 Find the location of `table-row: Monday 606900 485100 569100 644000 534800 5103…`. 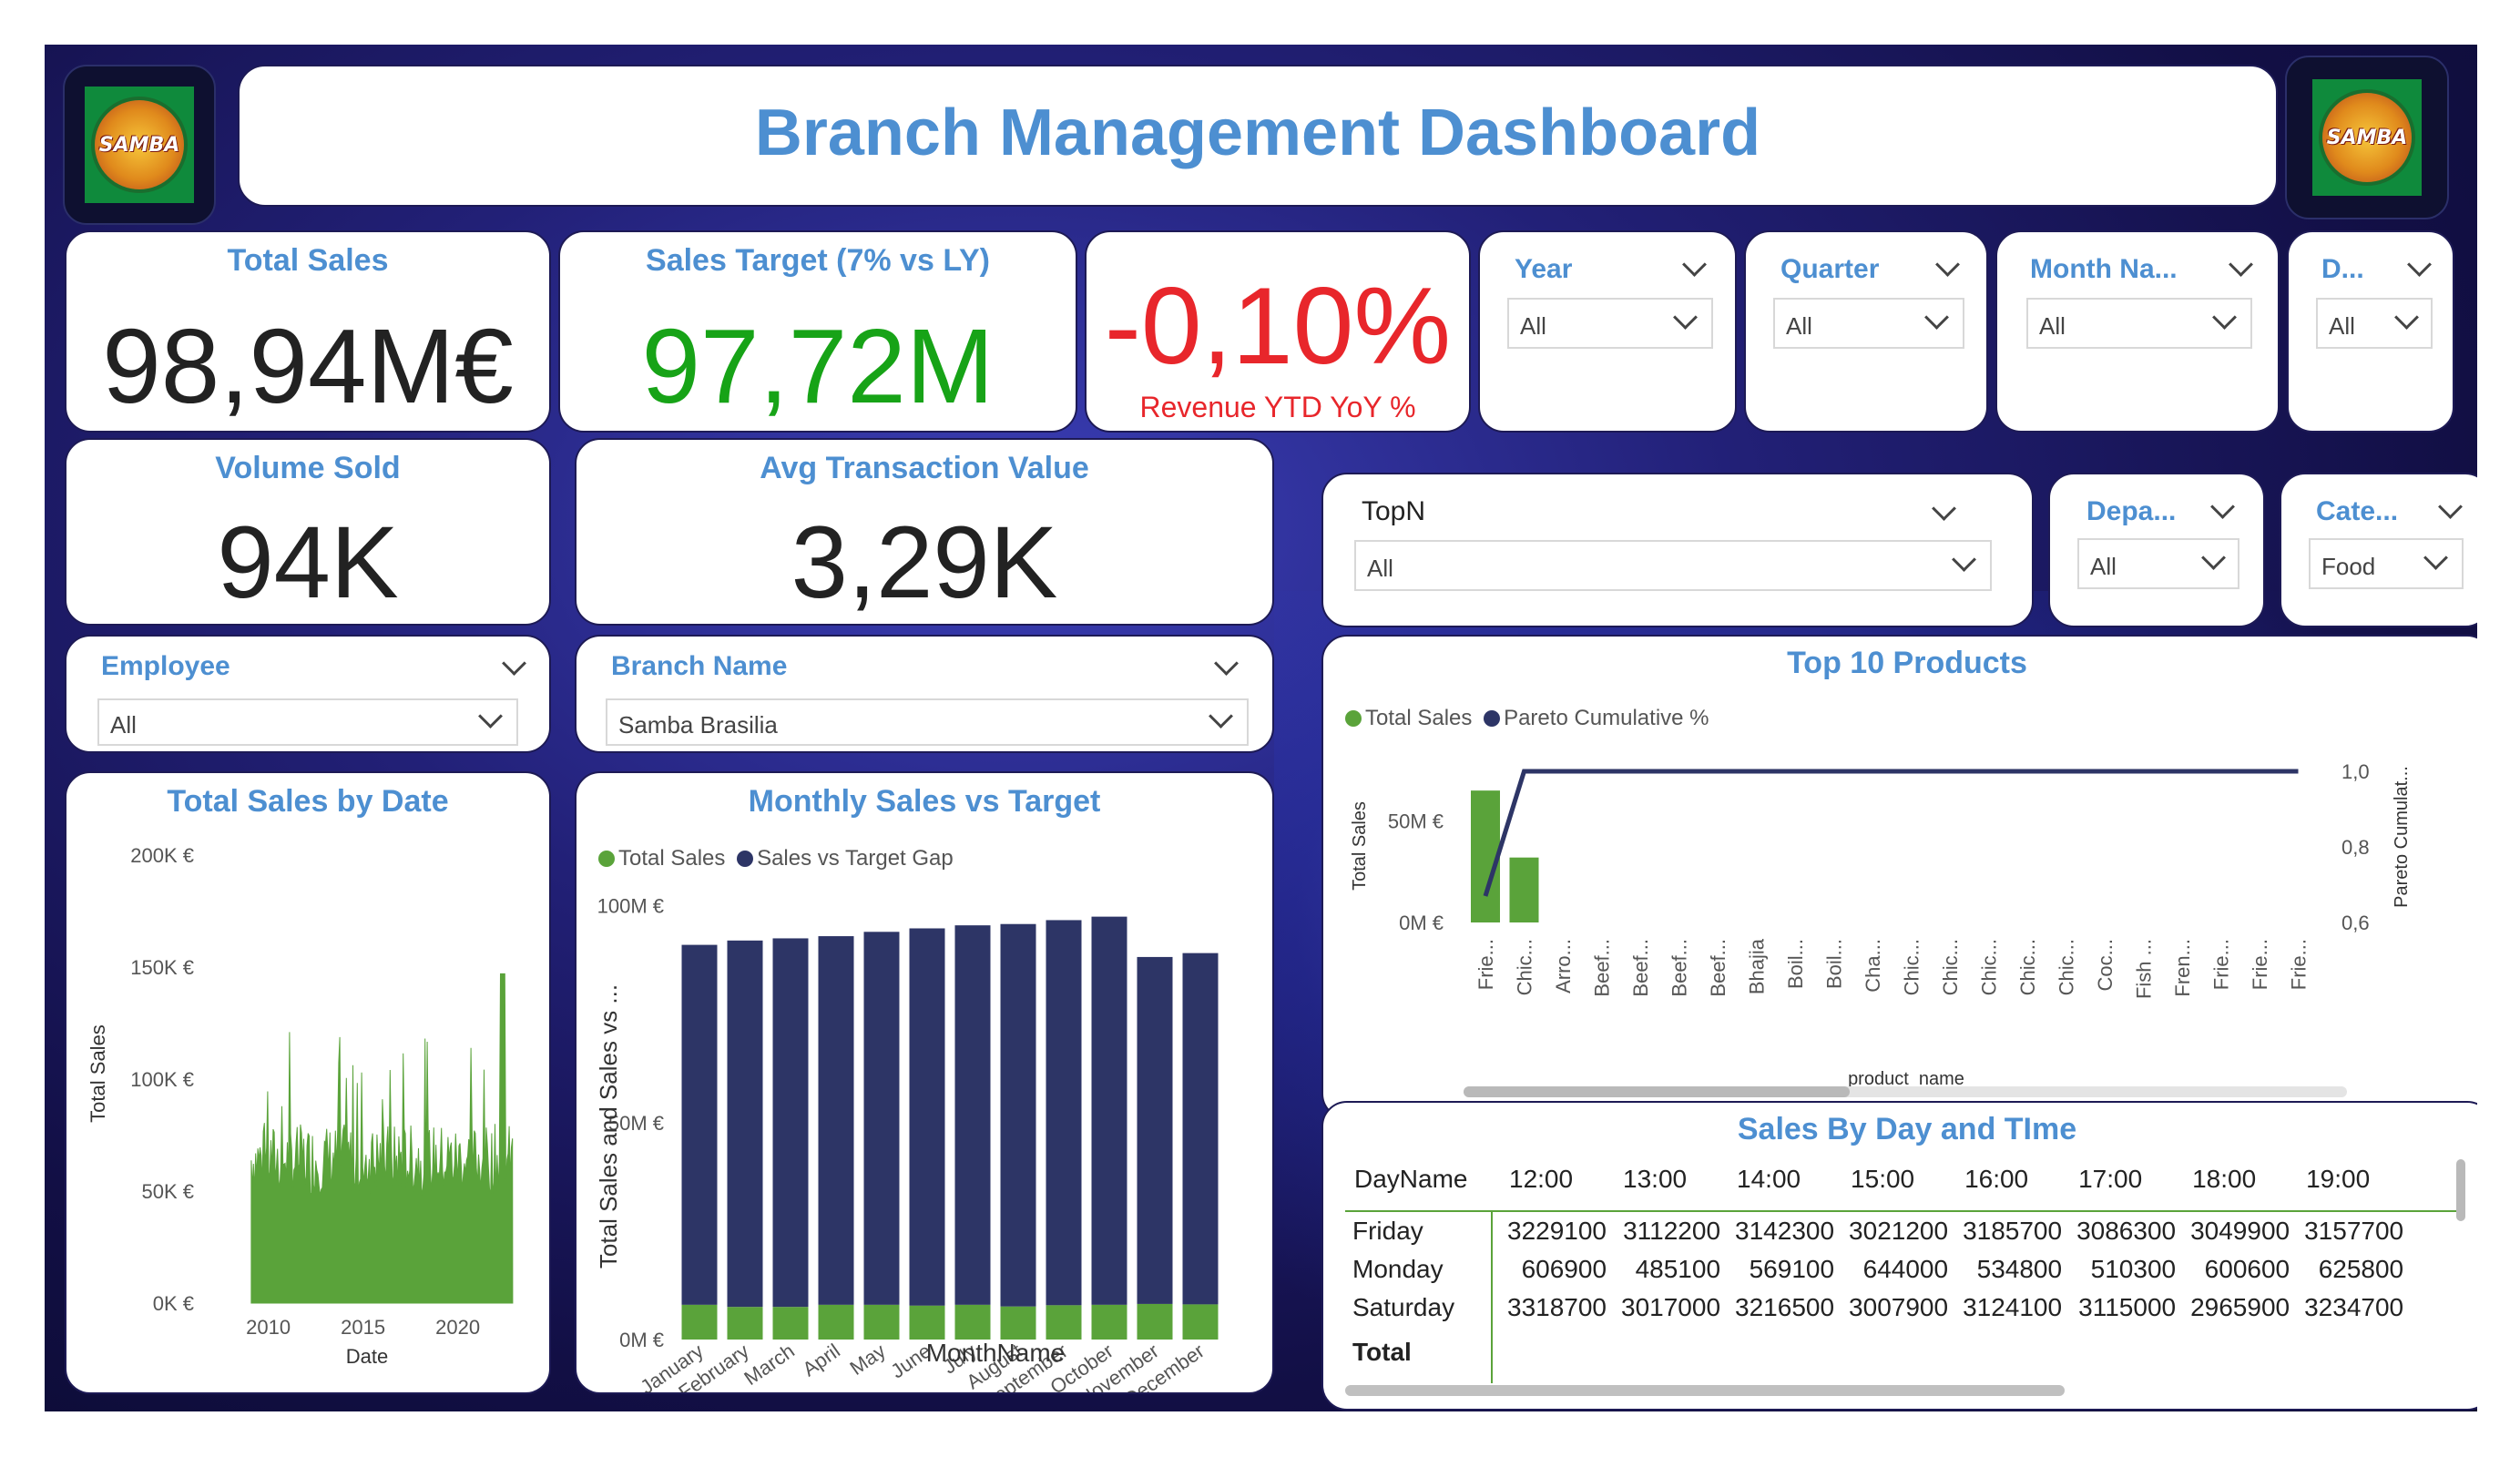

table-row: Monday 606900 485100 569100 644000 534800 5103… is located at coordinates (1878, 1270).